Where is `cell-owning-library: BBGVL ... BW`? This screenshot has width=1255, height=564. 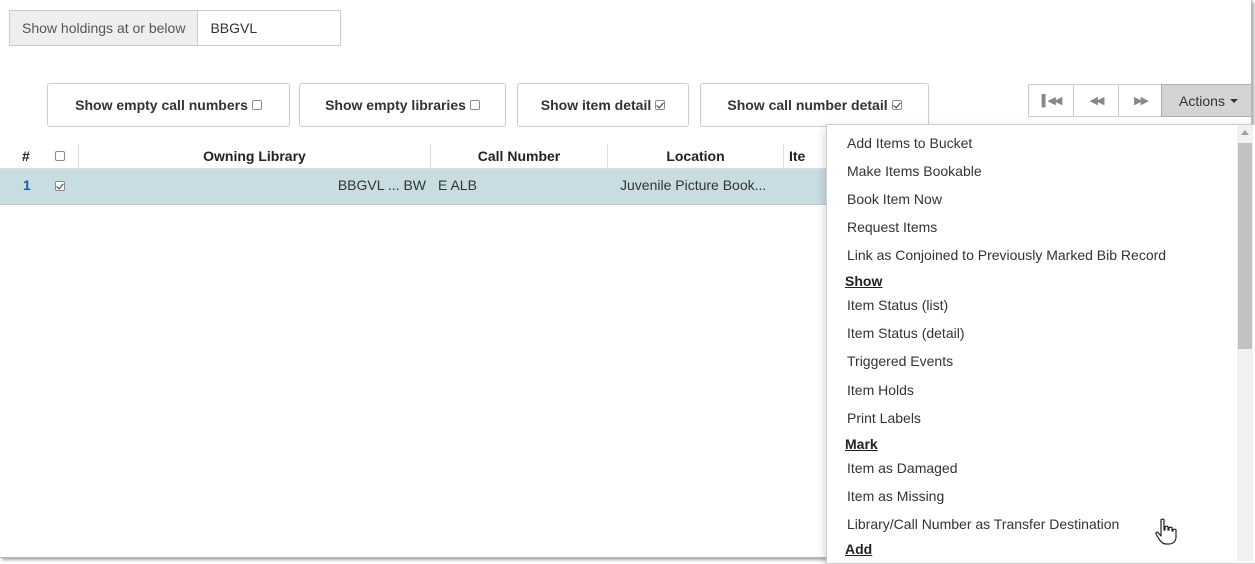 cell-owning-library: BBGVL ... BW is located at coordinates (381, 185).